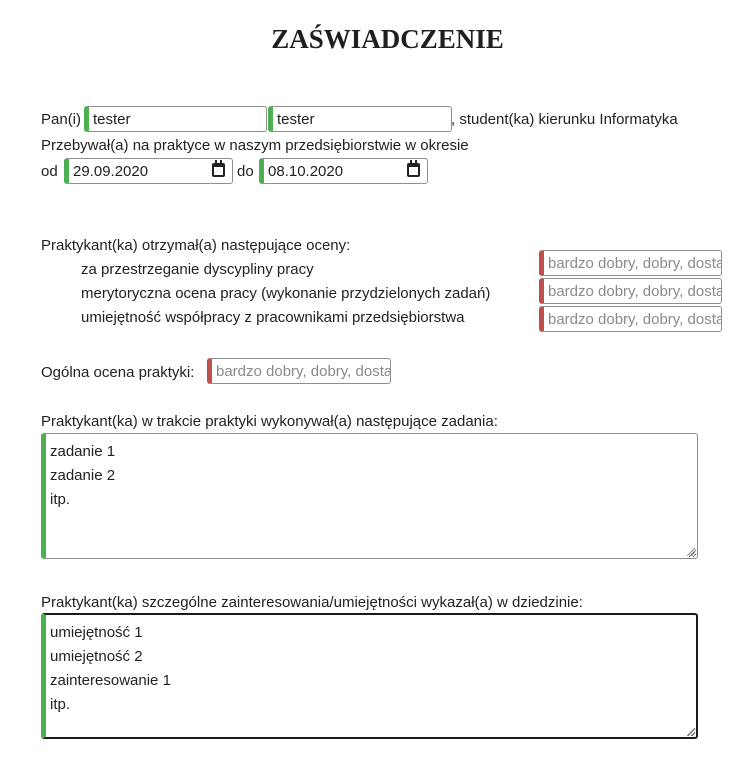 Image resolution: width=749 pixels, height=770 pixels. What do you see at coordinates (61, 119) in the screenshot?
I see `student-prefix-label: Pan(i)` at bounding box center [61, 119].